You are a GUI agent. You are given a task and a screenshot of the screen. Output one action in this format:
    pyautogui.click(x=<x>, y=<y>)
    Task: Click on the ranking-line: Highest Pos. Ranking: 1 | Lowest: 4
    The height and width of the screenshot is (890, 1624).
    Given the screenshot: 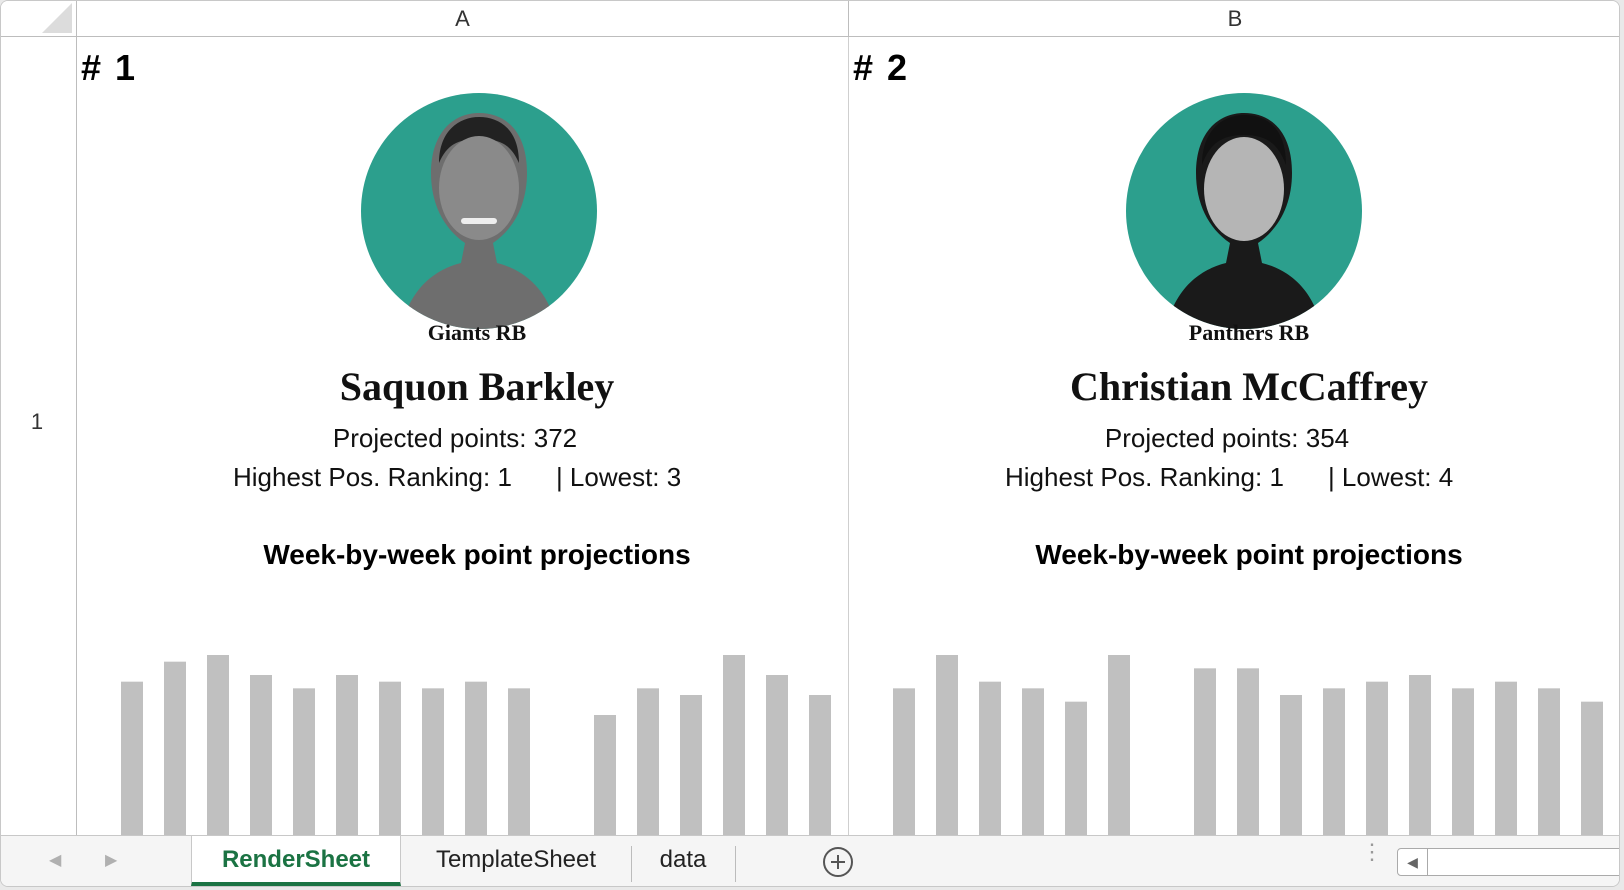 What is the action you would take?
    pyautogui.click(x=1229, y=477)
    